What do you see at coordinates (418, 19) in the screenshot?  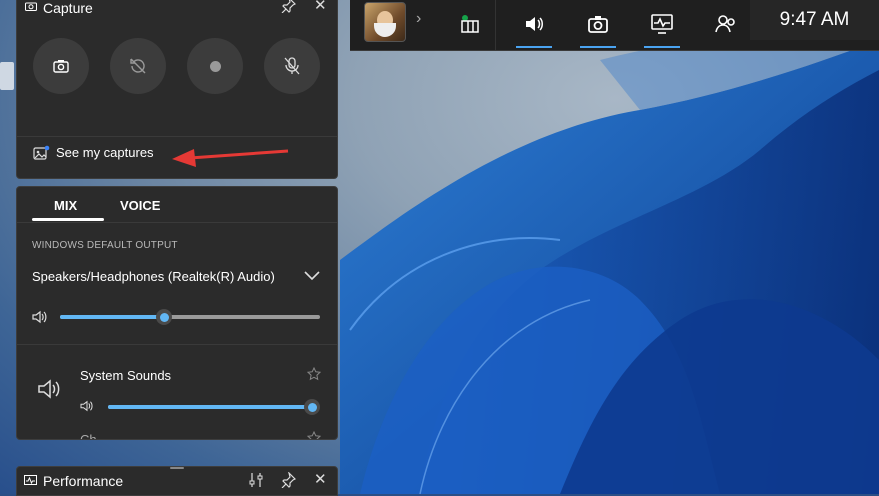 I see `chevron-right-icon: ›` at bounding box center [418, 19].